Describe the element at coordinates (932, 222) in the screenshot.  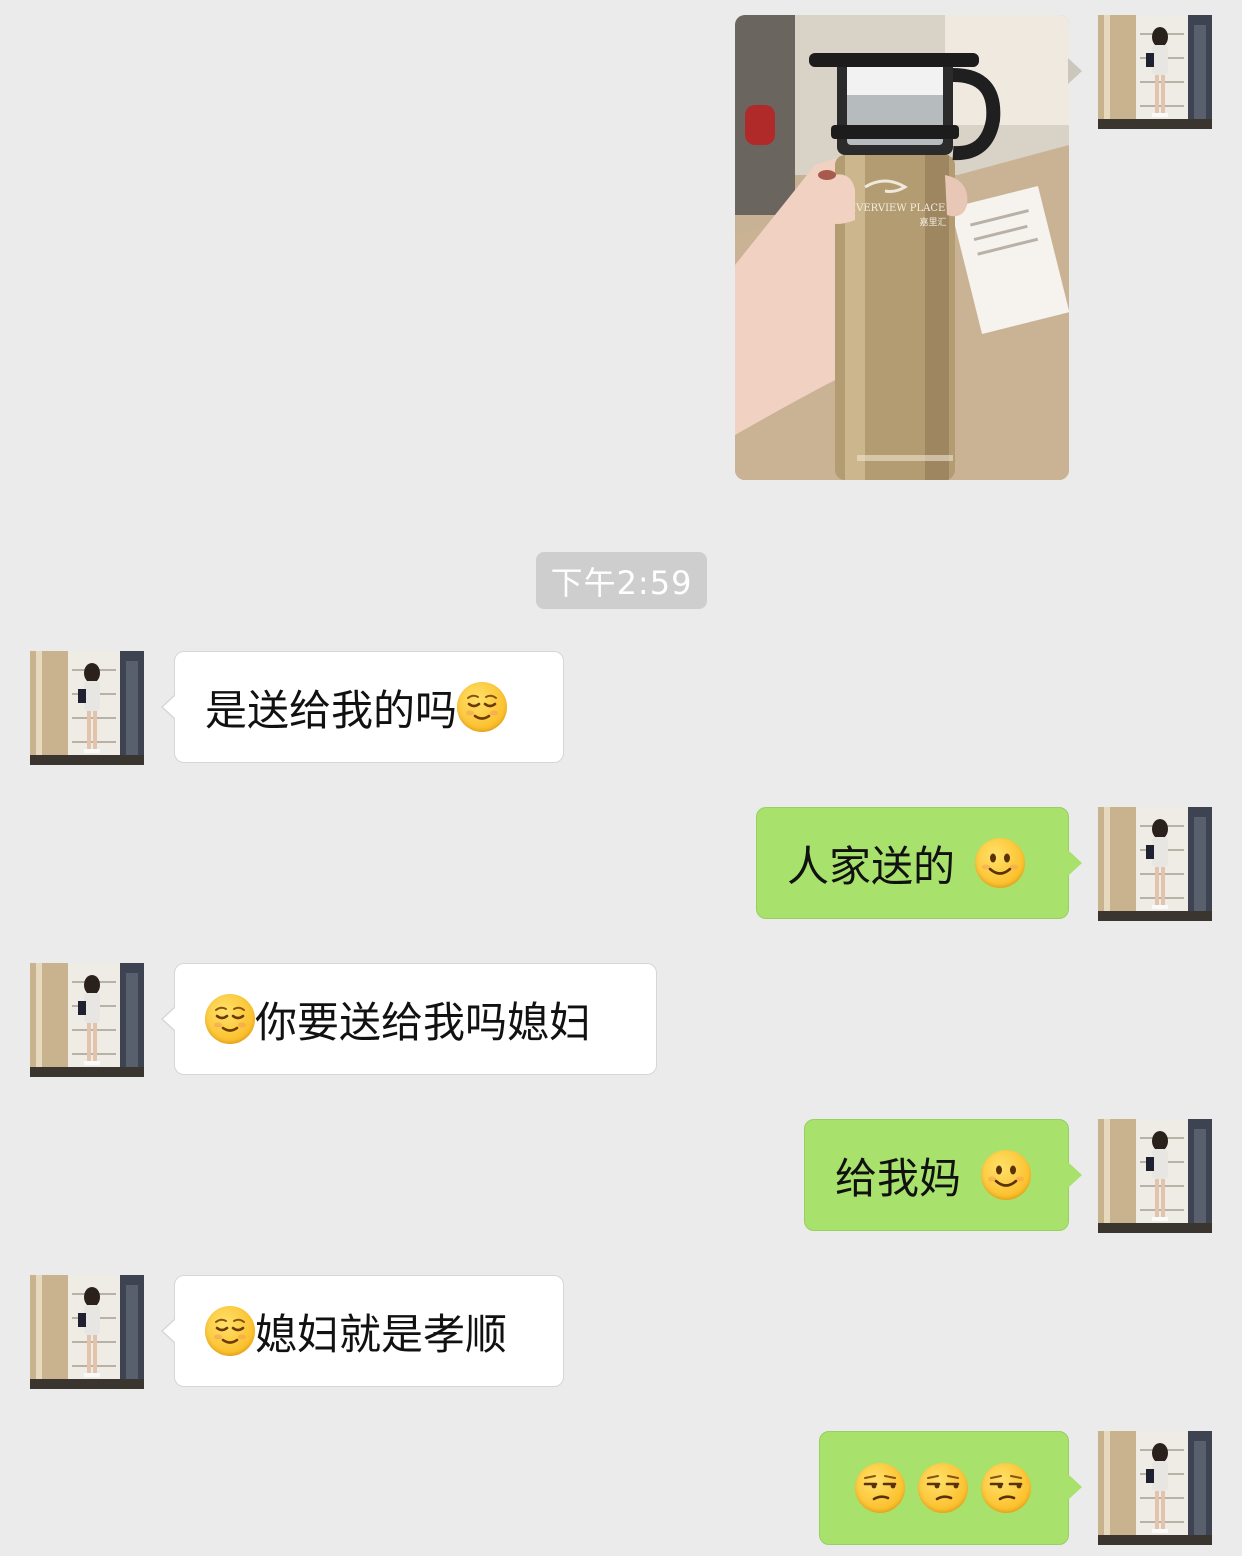
I see `bottle-brand-cn-text: 嘉里汇` at that location.